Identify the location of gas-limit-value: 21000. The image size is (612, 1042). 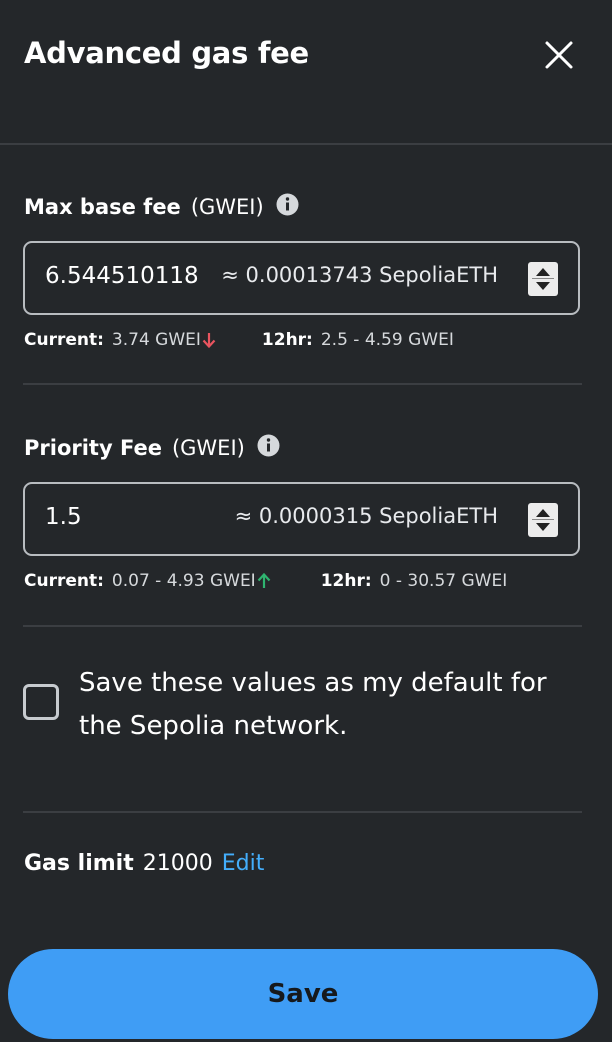
(177, 863).